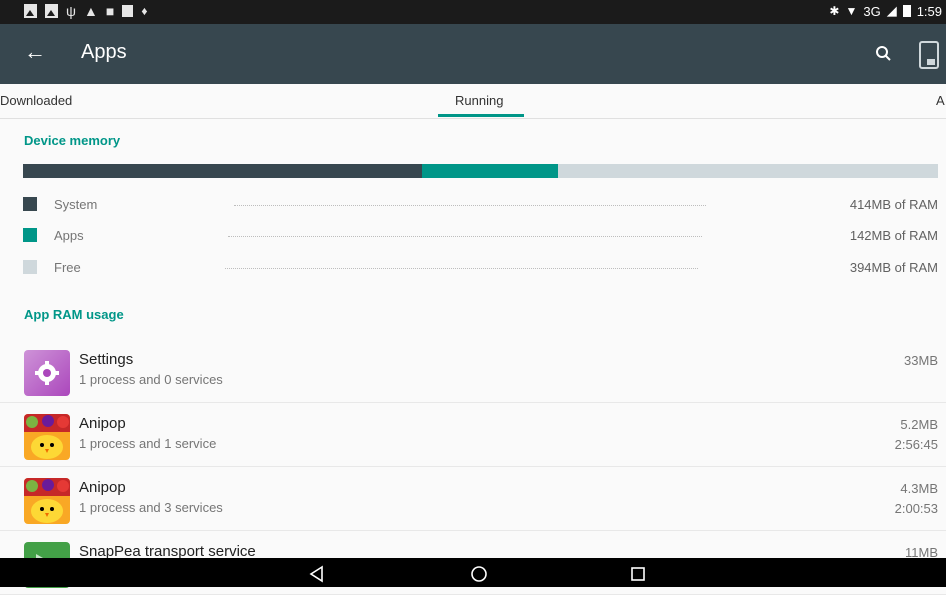 The height and width of the screenshot is (595, 946). I want to click on app-name: Settings, so click(106, 359).